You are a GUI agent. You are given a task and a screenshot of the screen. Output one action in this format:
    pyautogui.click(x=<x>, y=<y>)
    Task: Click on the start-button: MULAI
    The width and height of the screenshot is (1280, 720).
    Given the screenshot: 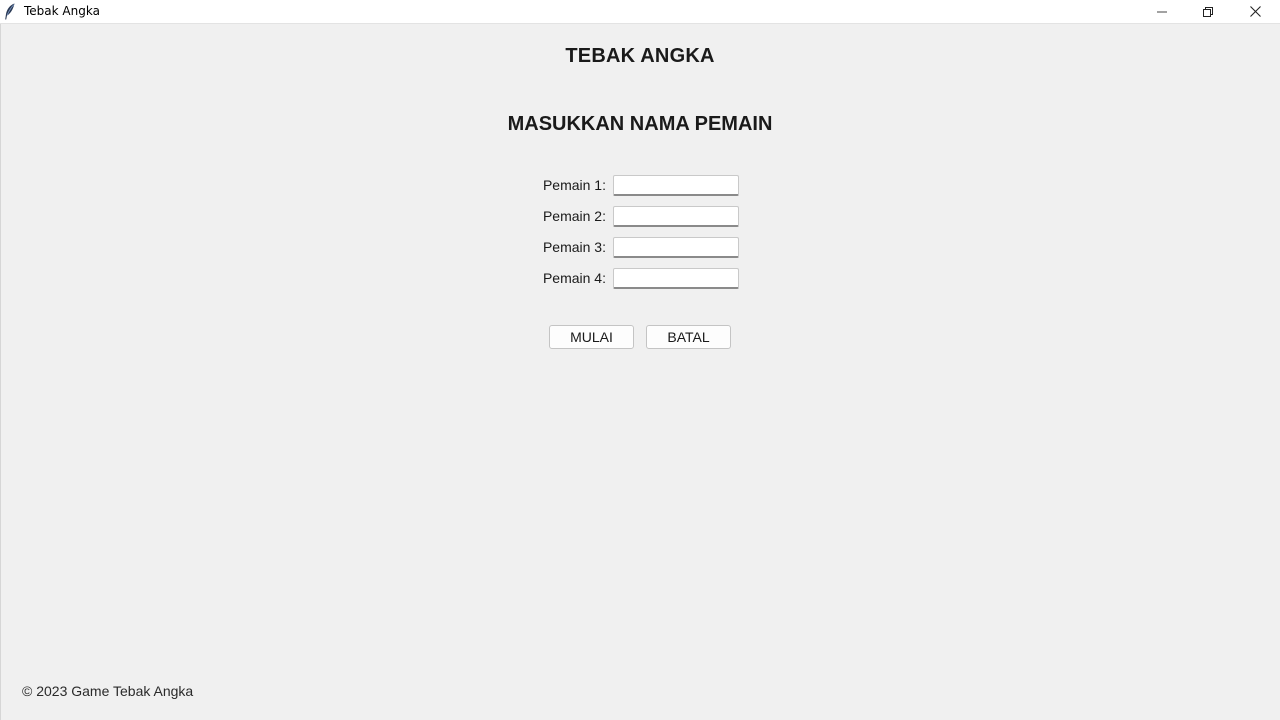 What is the action you would take?
    pyautogui.click(x=591, y=337)
    